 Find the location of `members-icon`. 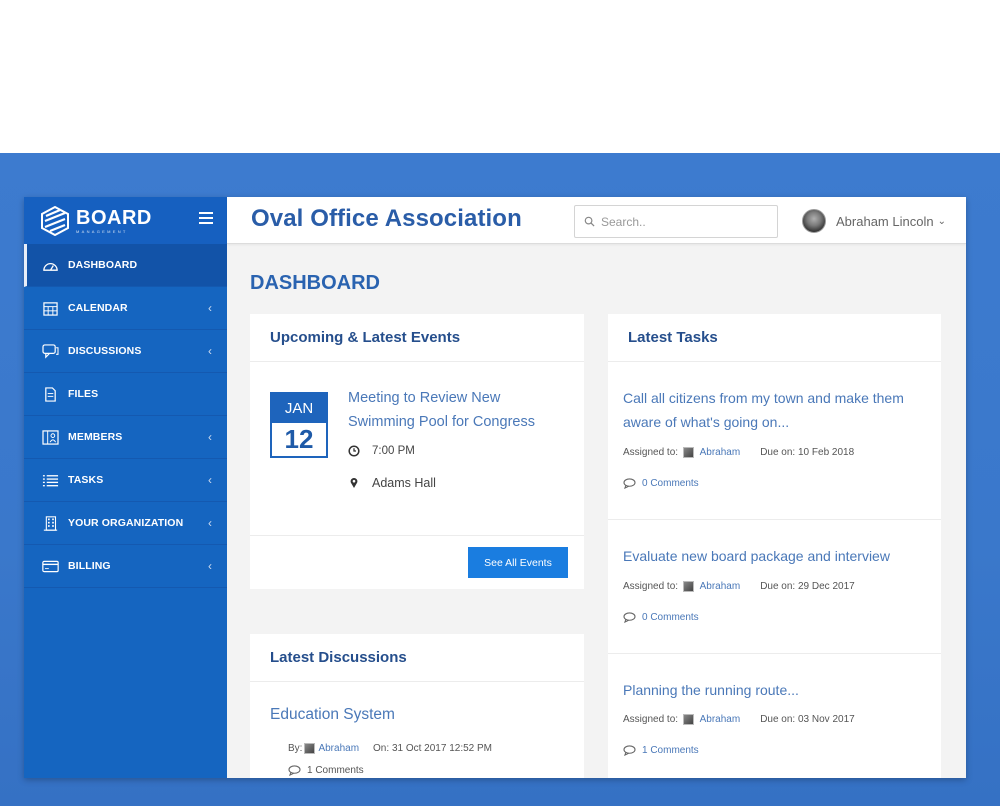

members-icon is located at coordinates (50, 437).